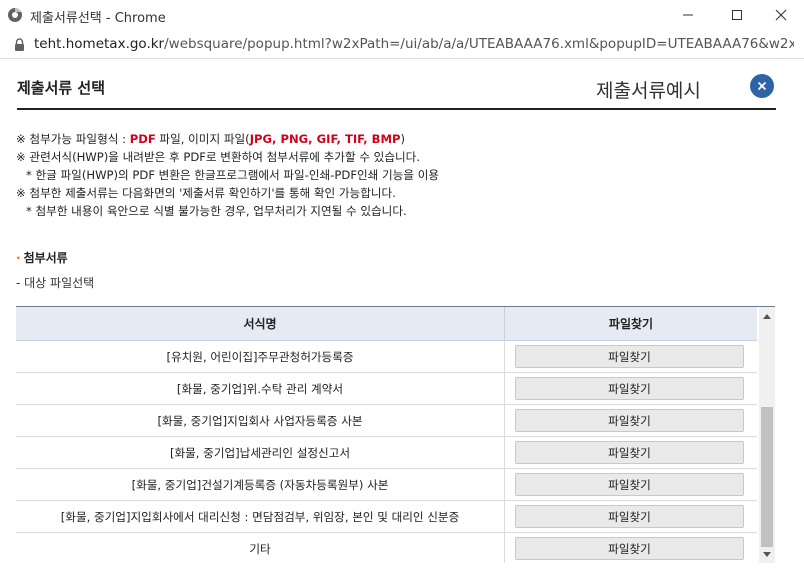  I want to click on lock-icon, so click(19, 46).